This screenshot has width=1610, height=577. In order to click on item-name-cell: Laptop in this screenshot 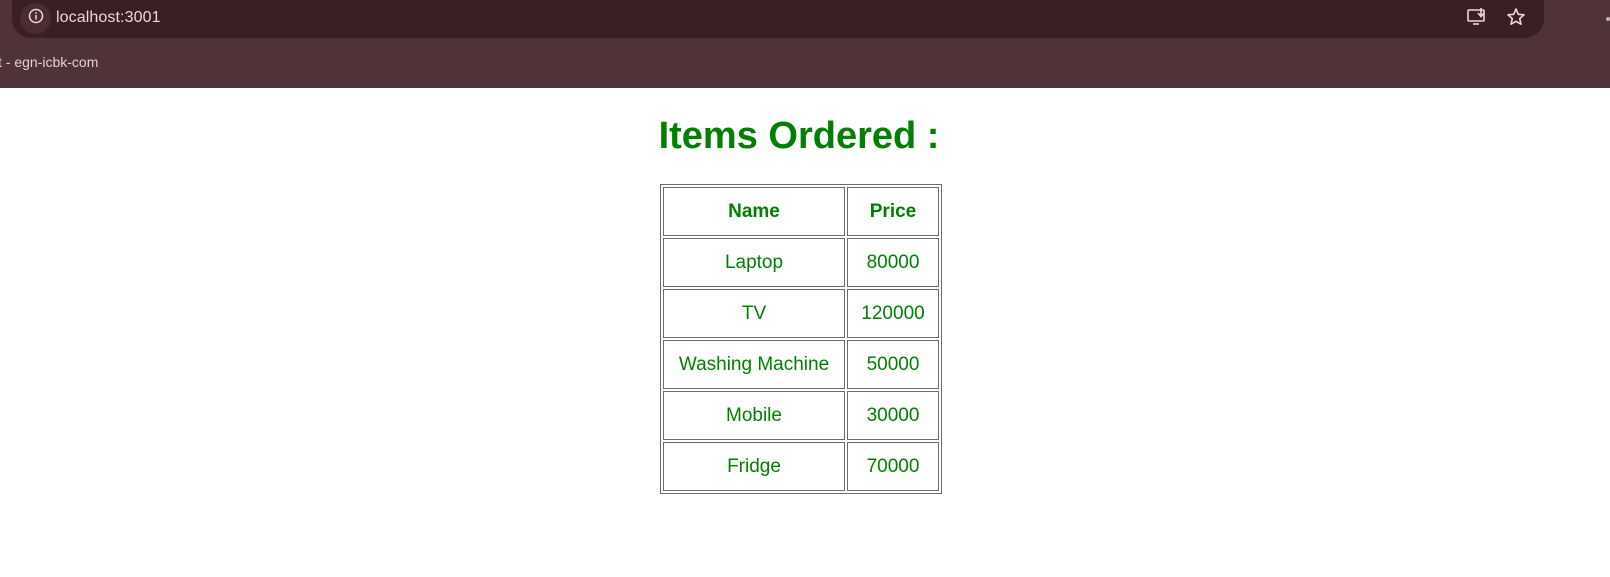, I will do `click(754, 262)`.